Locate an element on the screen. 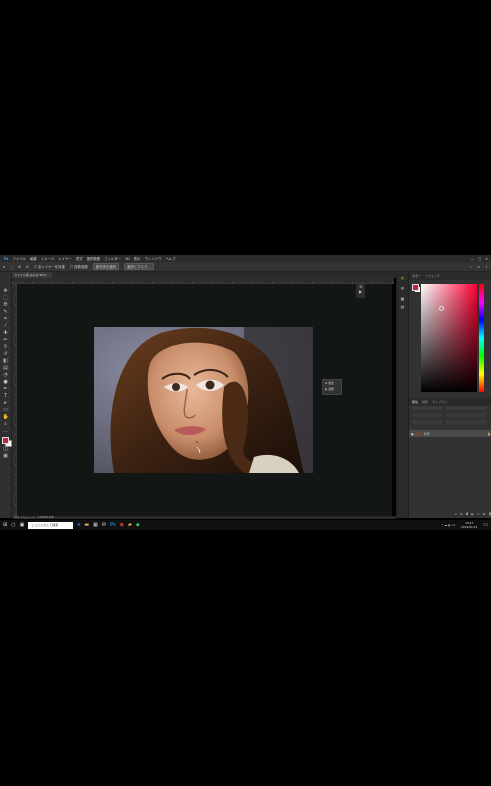 This screenshot has height=786, width=491. notification-icon: ▭ is located at coordinates (487, 525).